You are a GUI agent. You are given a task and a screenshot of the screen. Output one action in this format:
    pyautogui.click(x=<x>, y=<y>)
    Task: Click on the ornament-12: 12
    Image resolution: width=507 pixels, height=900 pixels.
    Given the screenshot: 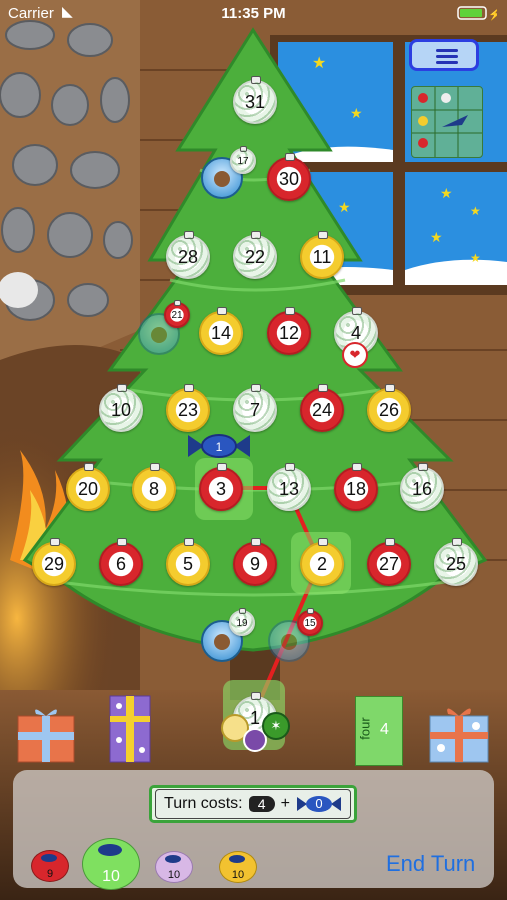 What is the action you would take?
    pyautogui.click(x=289, y=331)
    